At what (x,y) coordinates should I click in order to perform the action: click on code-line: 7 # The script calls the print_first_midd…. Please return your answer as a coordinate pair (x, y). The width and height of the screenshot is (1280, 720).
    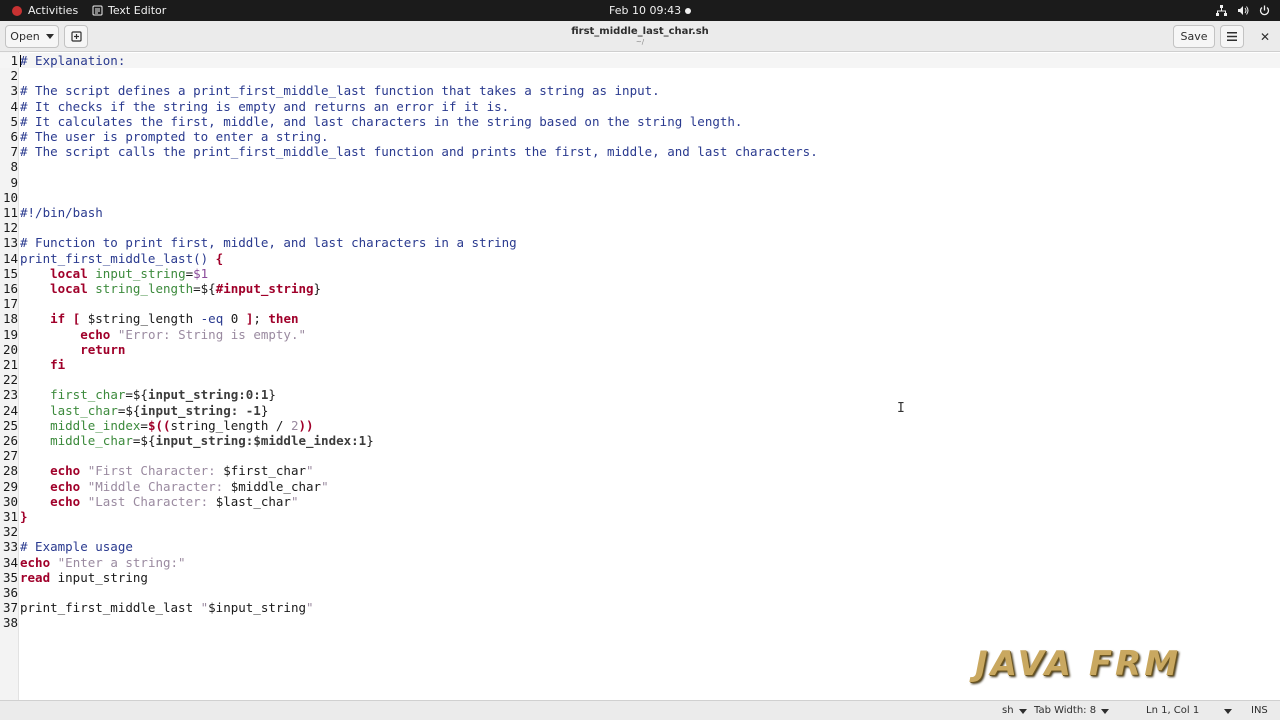
    Looking at the image, I should click on (640, 151).